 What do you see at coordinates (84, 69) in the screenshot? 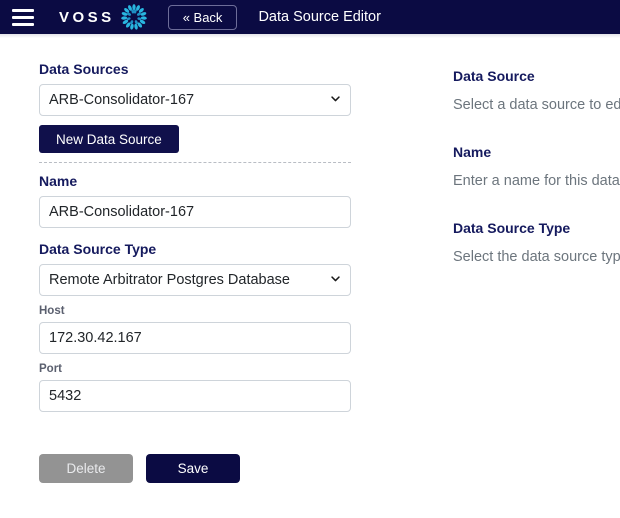
I see `data-sources-label: Data Sources` at bounding box center [84, 69].